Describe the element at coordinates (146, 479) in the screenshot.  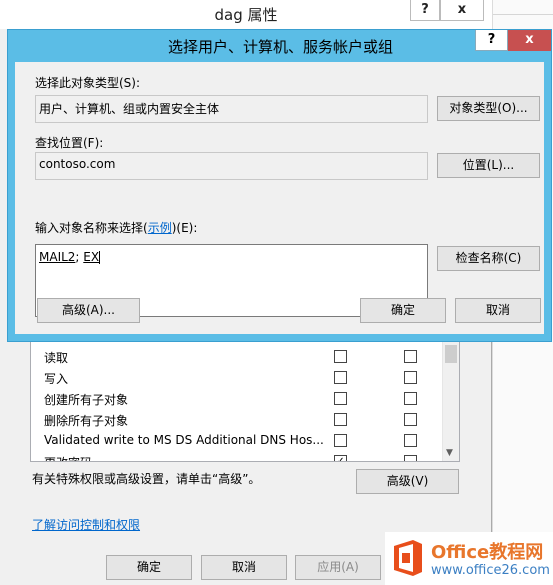
I see `advanced-note: 有关特殊权限或高级设置，请单击“高级”。` at that location.